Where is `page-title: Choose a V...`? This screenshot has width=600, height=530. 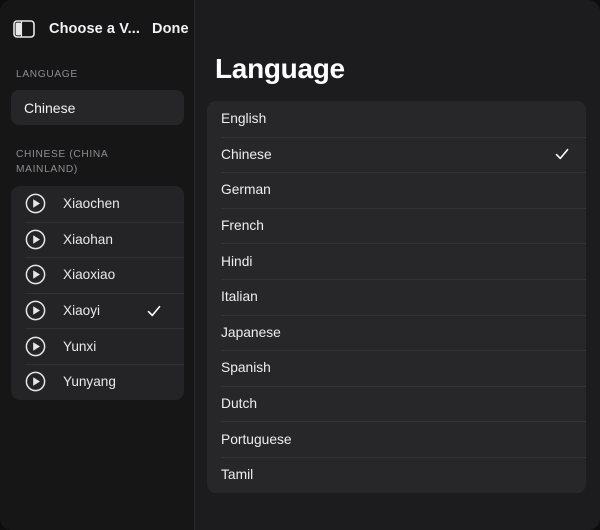 page-title: Choose a V... is located at coordinates (95, 29).